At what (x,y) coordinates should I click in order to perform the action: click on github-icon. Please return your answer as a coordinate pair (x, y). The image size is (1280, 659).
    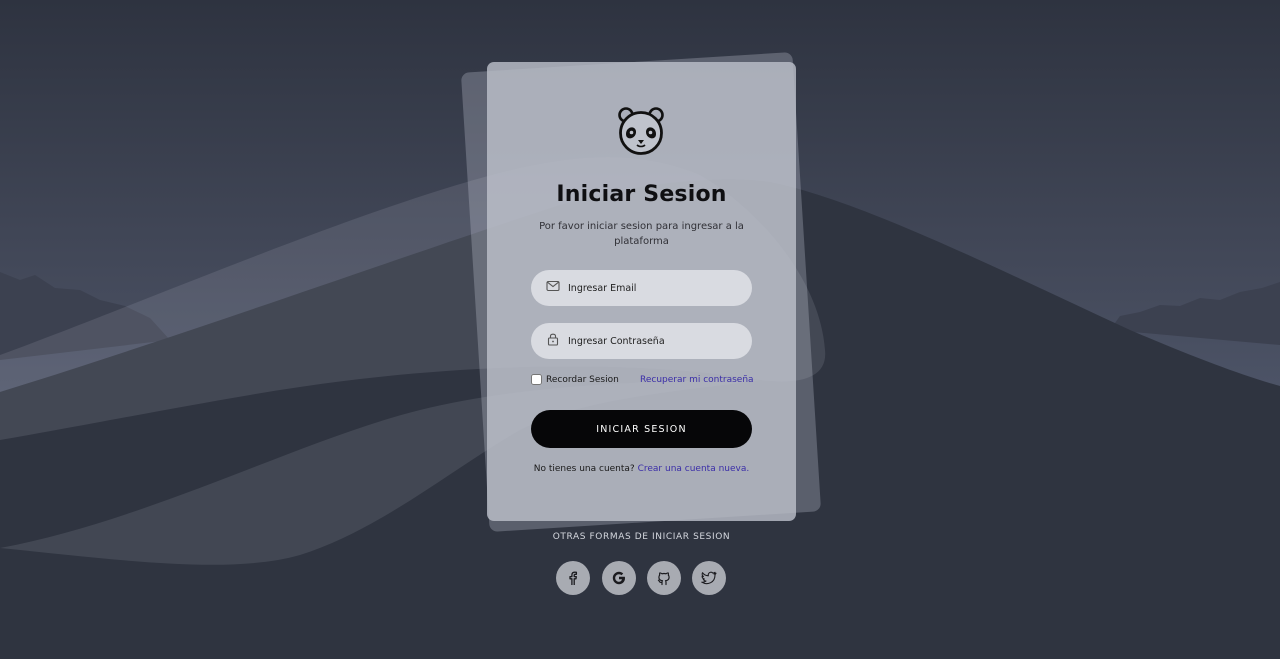
    Looking at the image, I should click on (663, 579).